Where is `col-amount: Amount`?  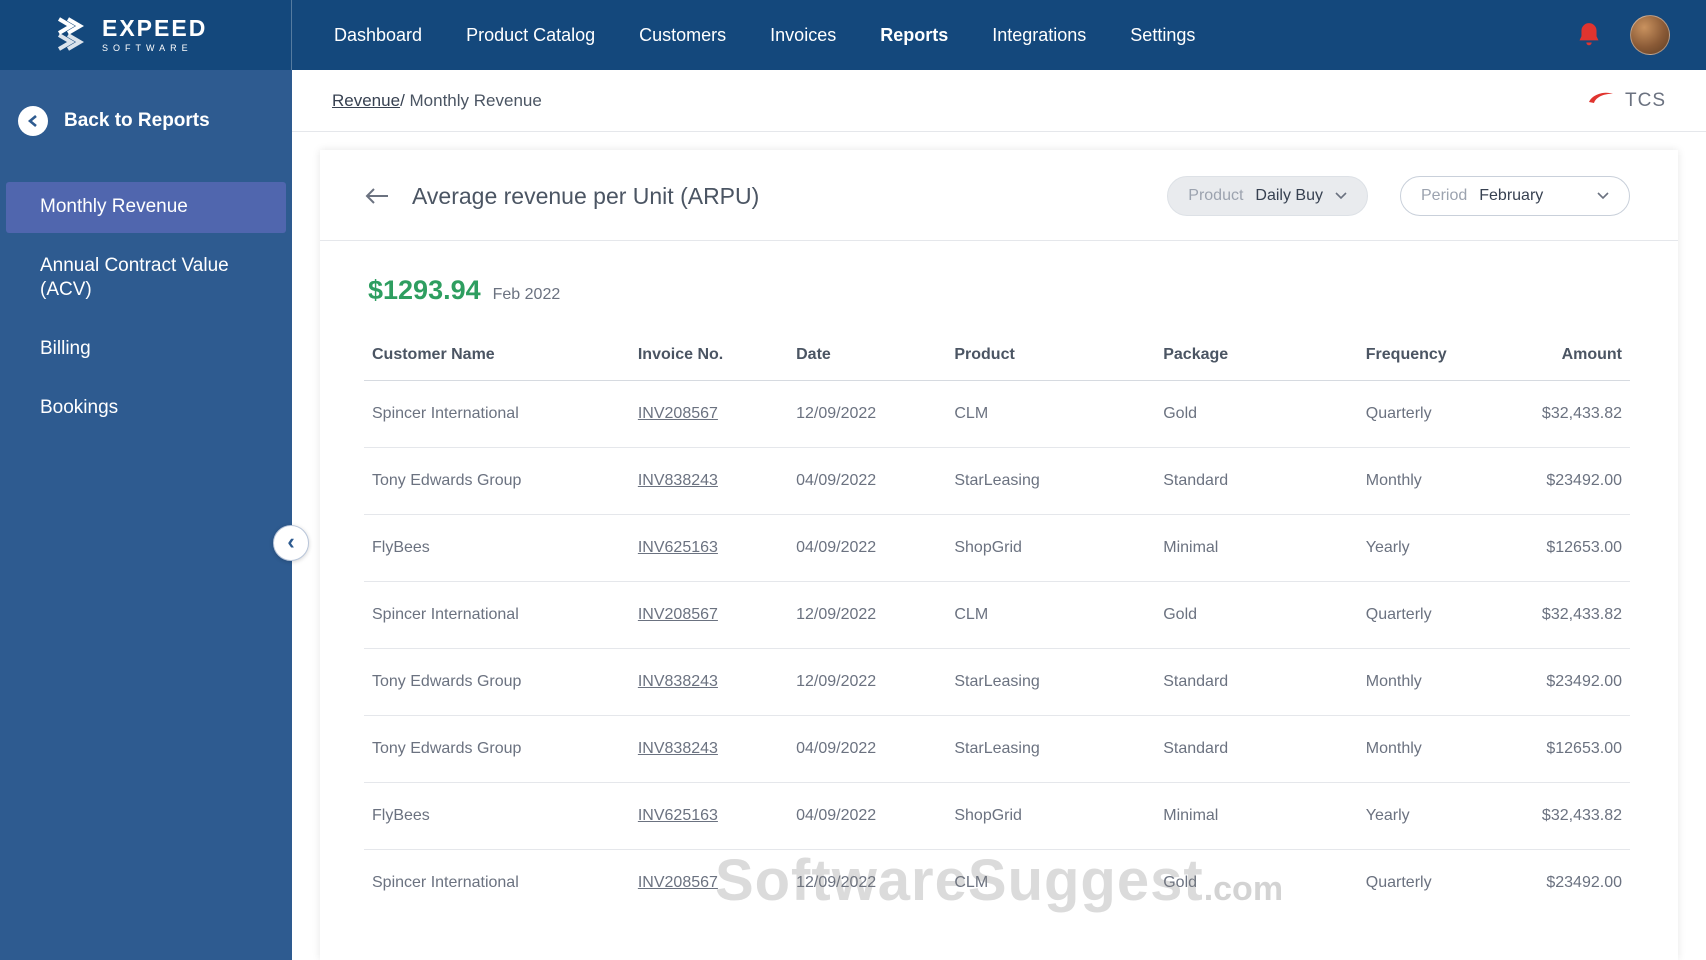
col-amount: Amount is located at coordinates (1576, 355).